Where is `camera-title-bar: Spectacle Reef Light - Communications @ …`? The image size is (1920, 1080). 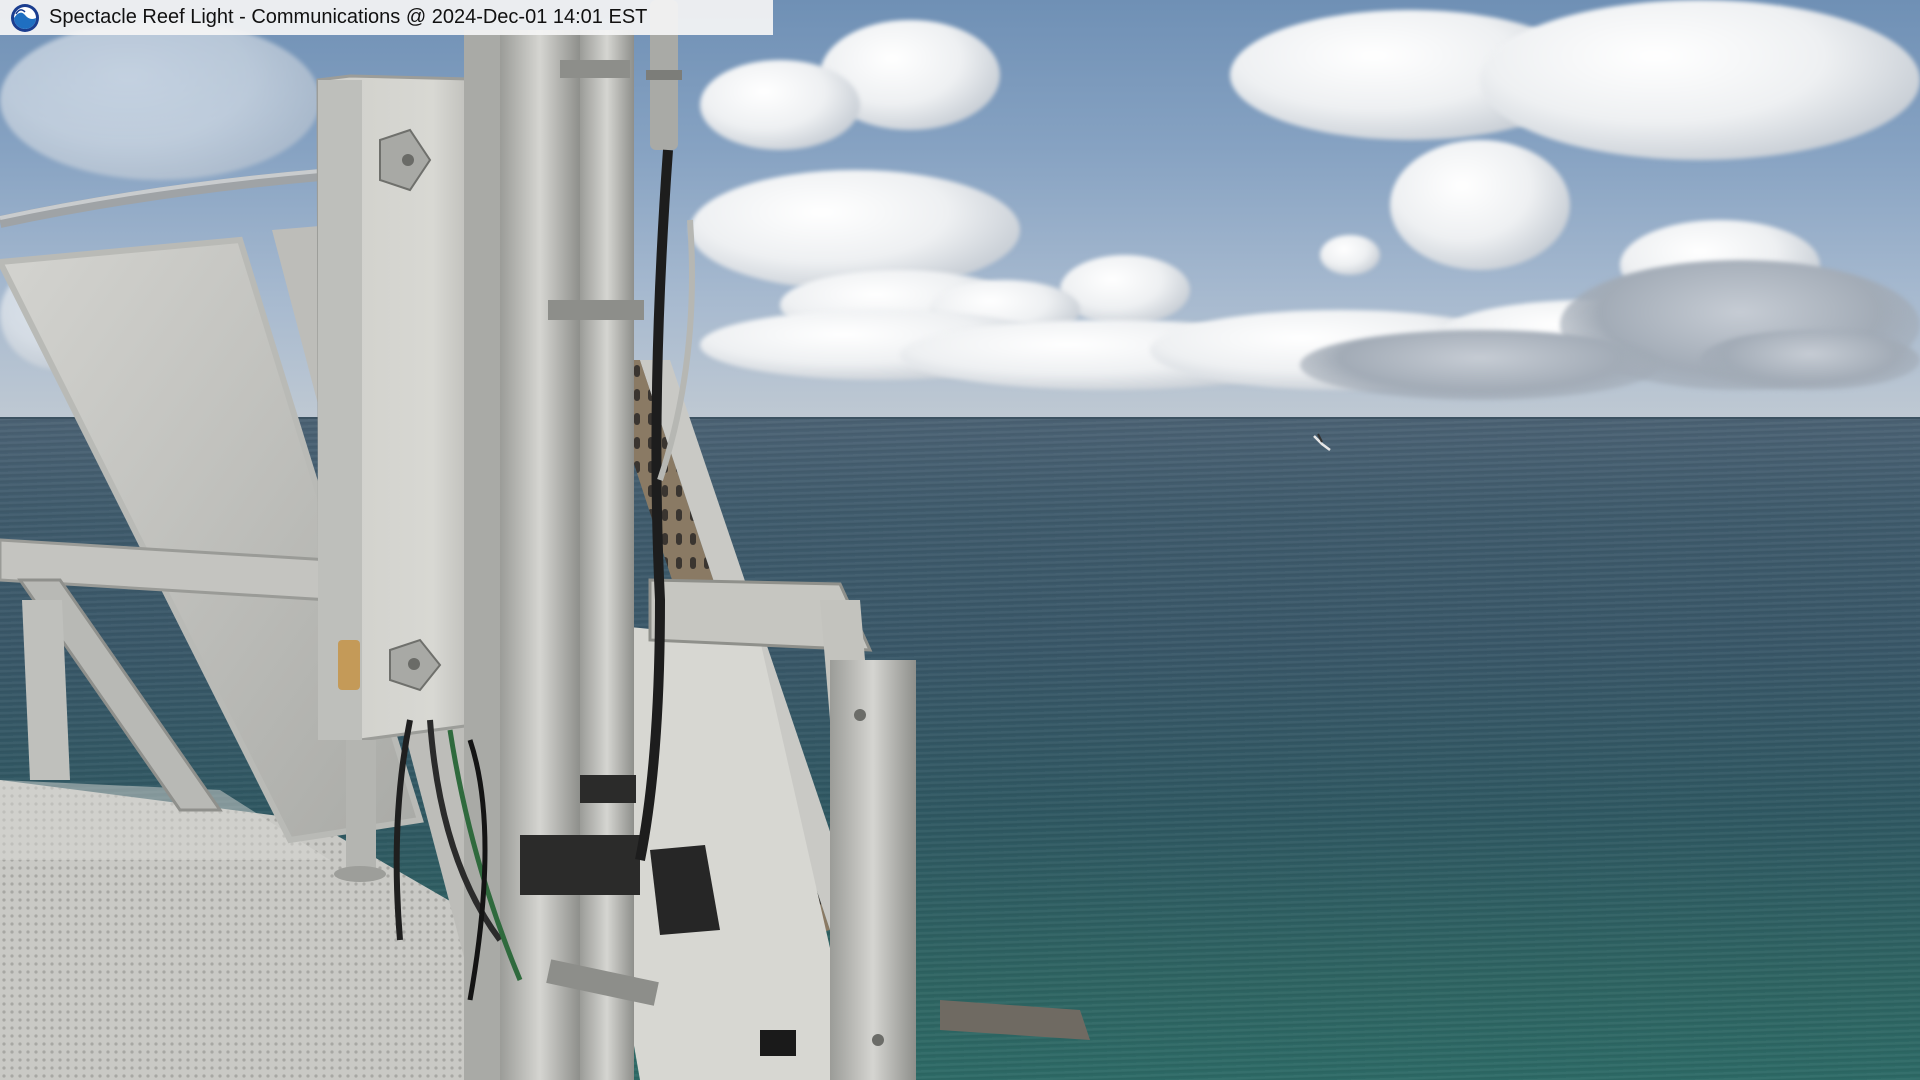
camera-title-bar: Spectacle Reef Light - Communications @ … is located at coordinates (386, 17).